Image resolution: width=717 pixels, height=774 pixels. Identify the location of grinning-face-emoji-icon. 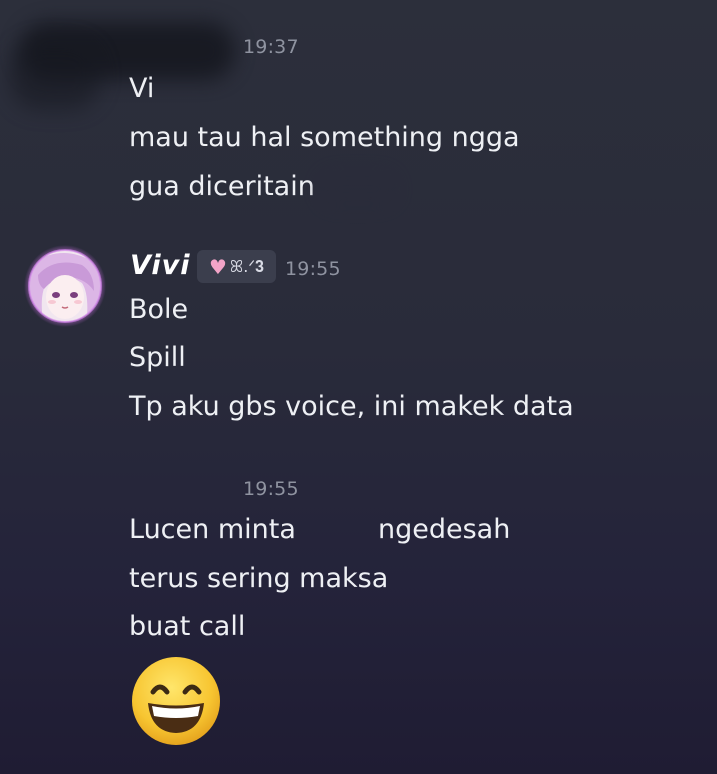
(176, 701).